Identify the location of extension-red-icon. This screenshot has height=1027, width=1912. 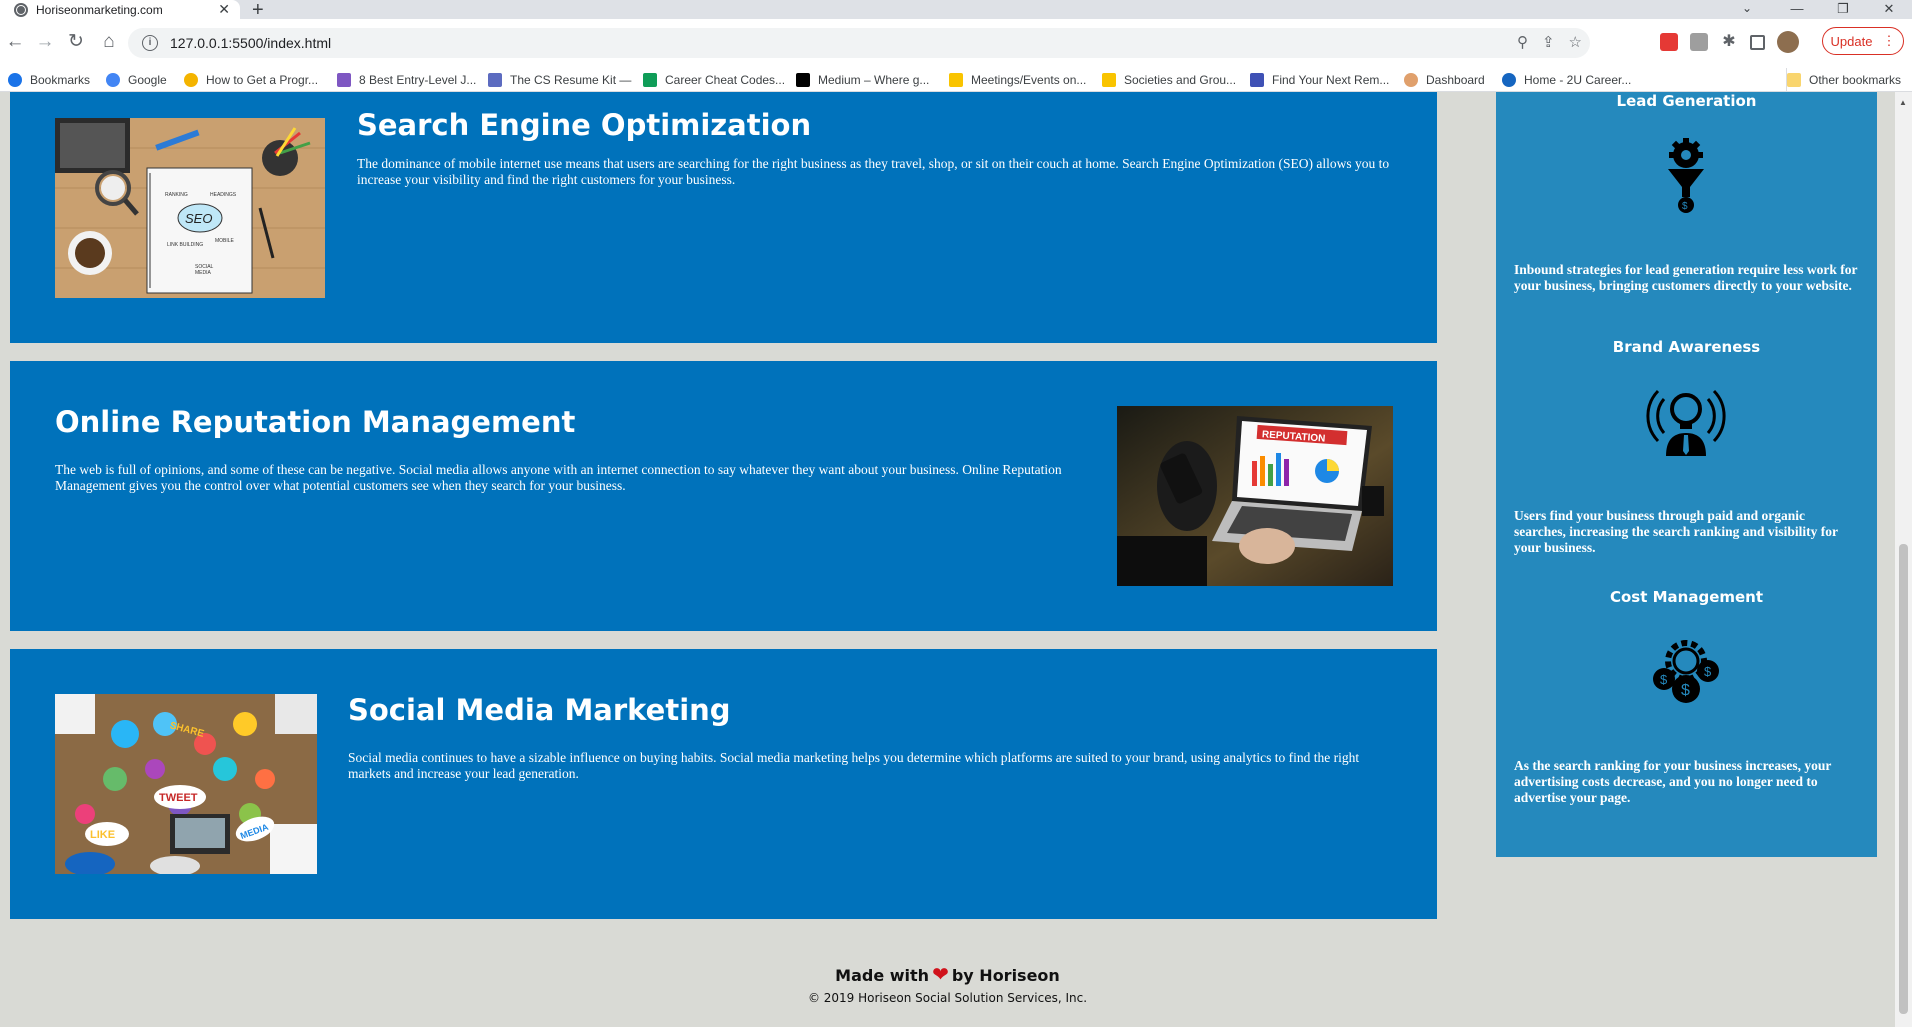
(1669, 42).